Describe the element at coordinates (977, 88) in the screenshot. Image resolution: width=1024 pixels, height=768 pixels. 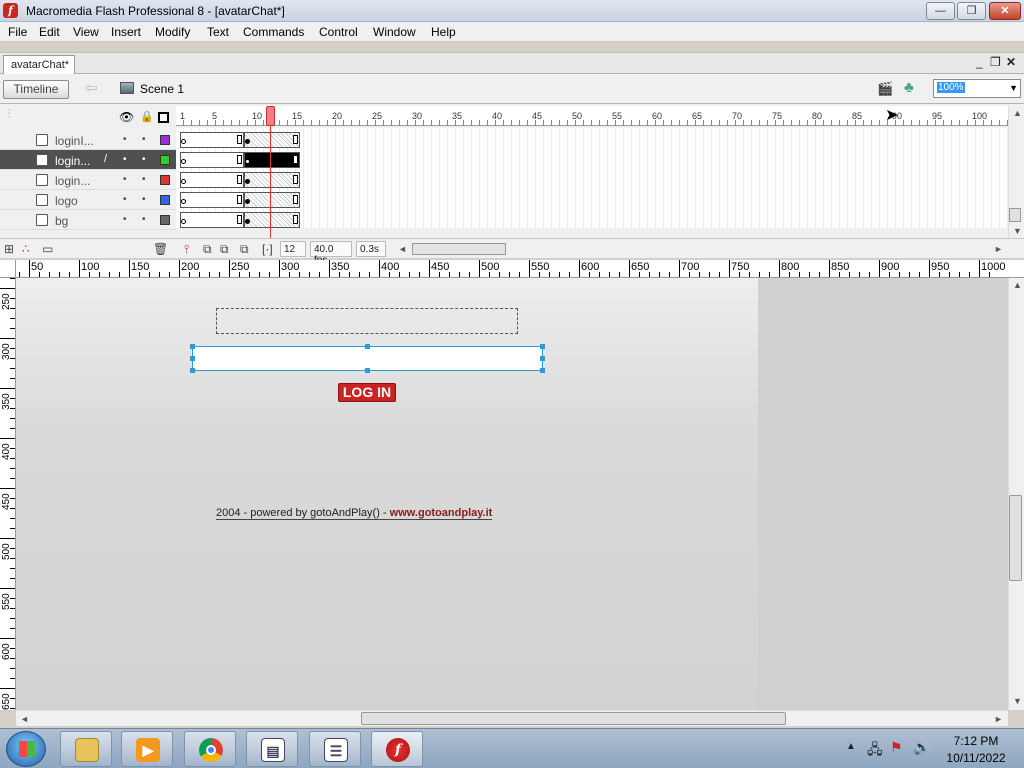
I see `zoom-select: 100% ▼` at that location.